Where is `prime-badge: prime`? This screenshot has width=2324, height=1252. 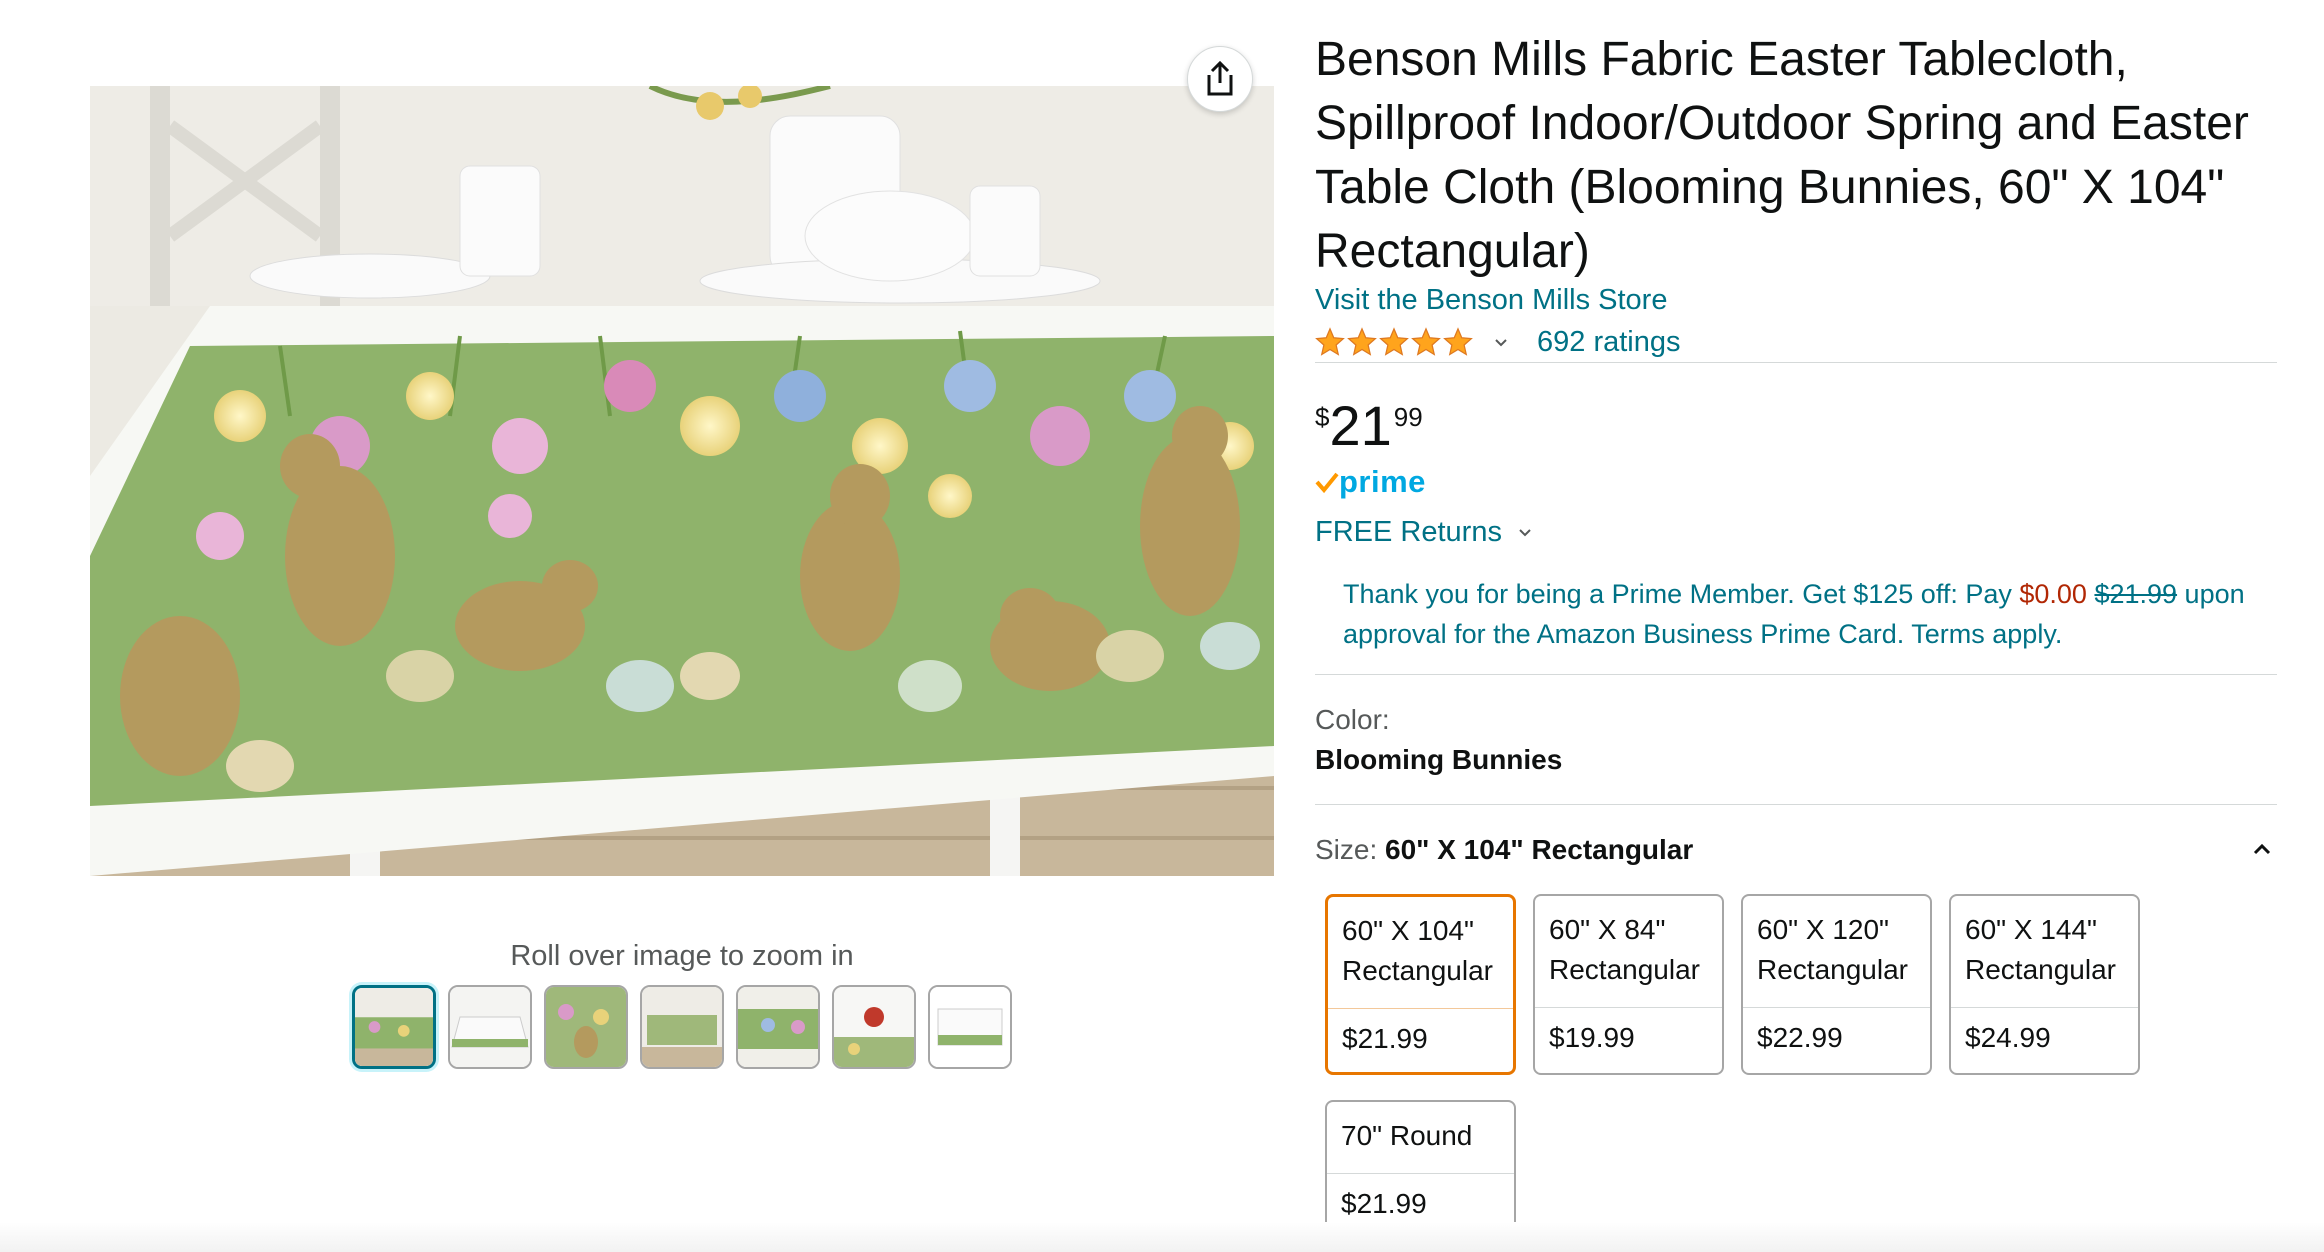 prime-badge: prime is located at coordinates (1370, 482).